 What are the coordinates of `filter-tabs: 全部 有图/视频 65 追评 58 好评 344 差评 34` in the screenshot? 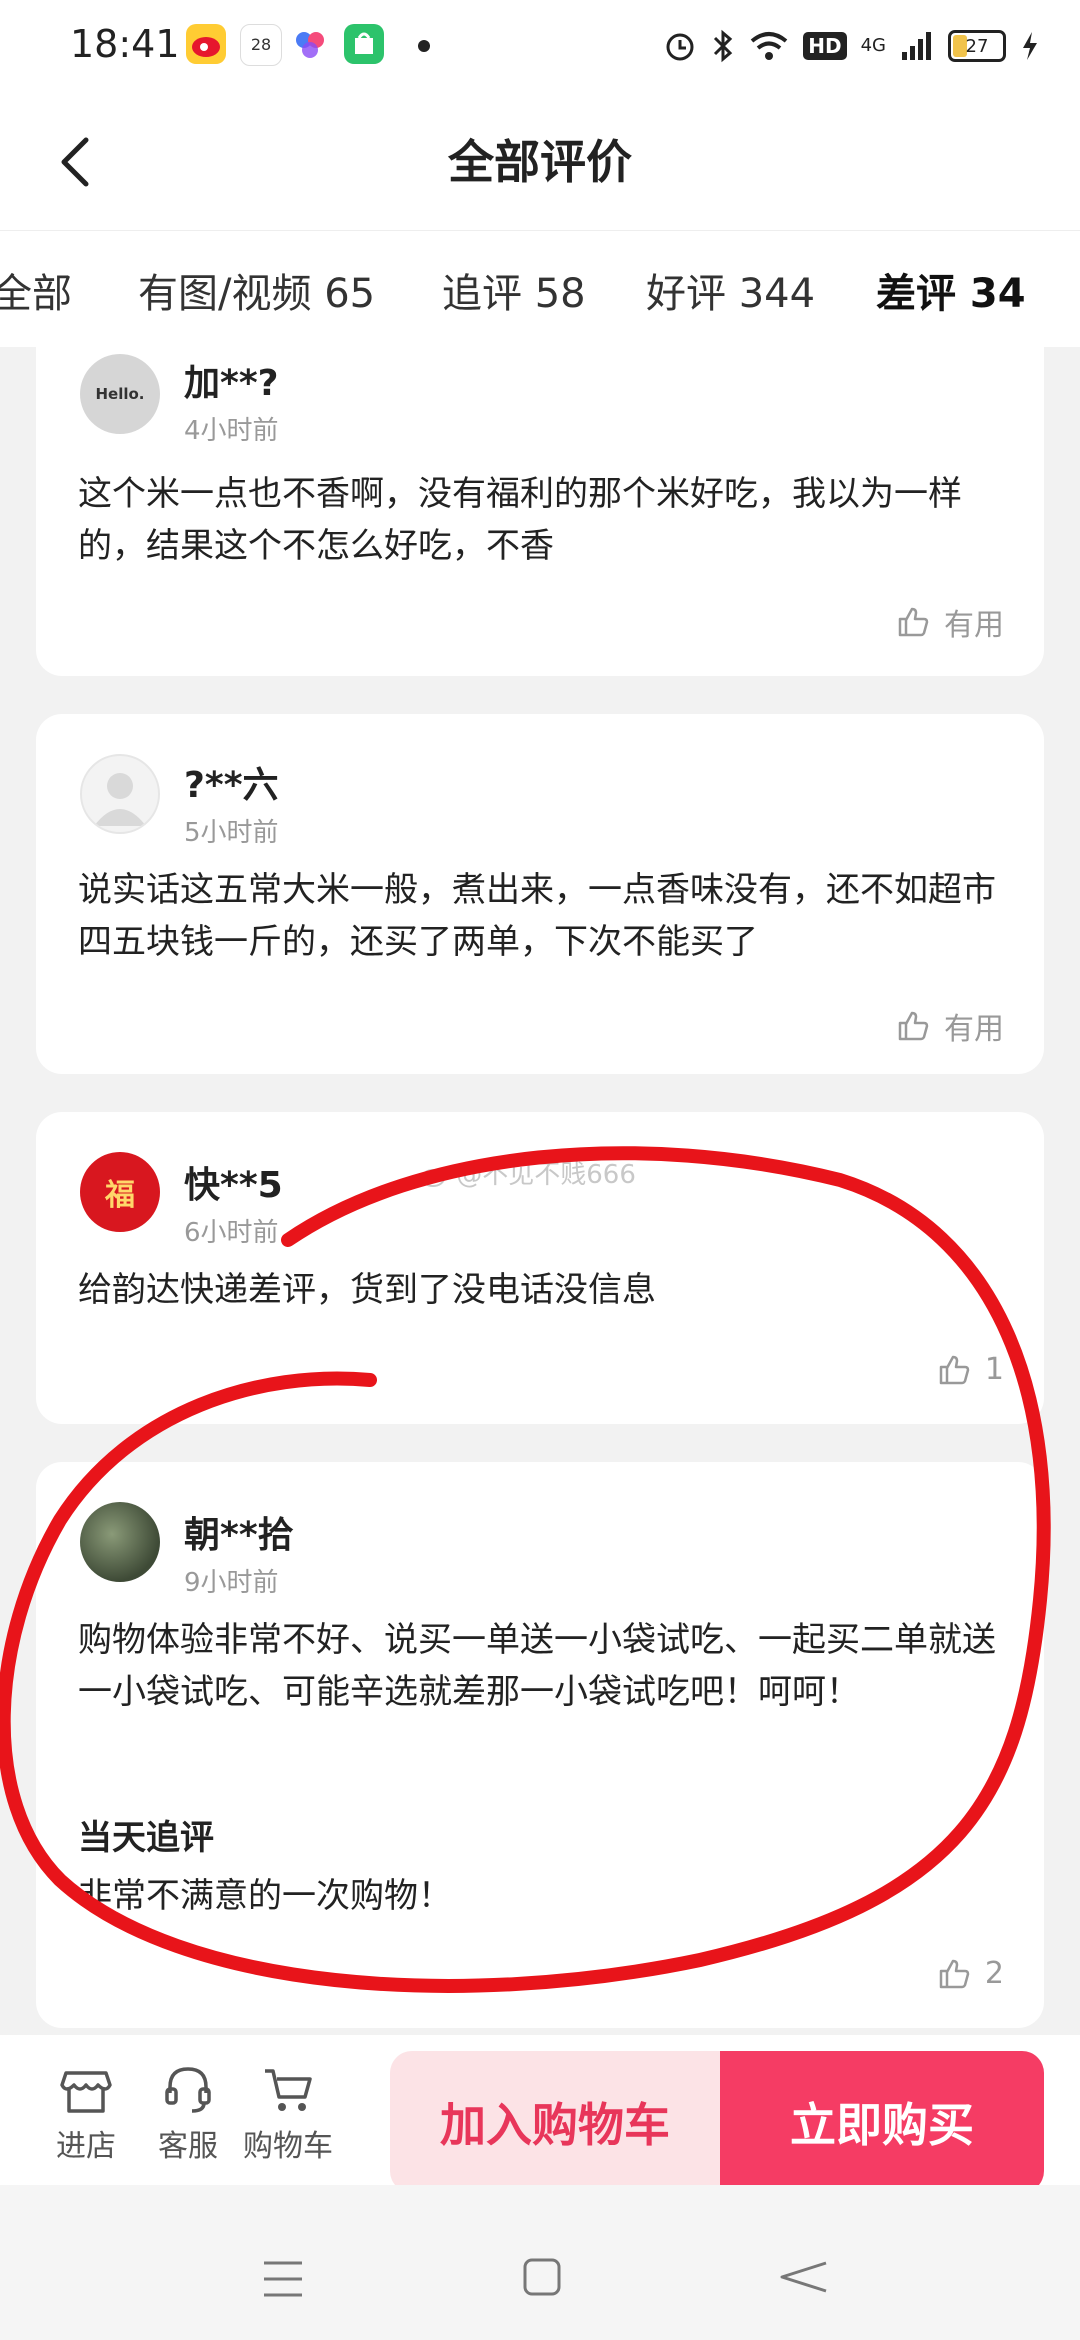 It's located at (540, 288).